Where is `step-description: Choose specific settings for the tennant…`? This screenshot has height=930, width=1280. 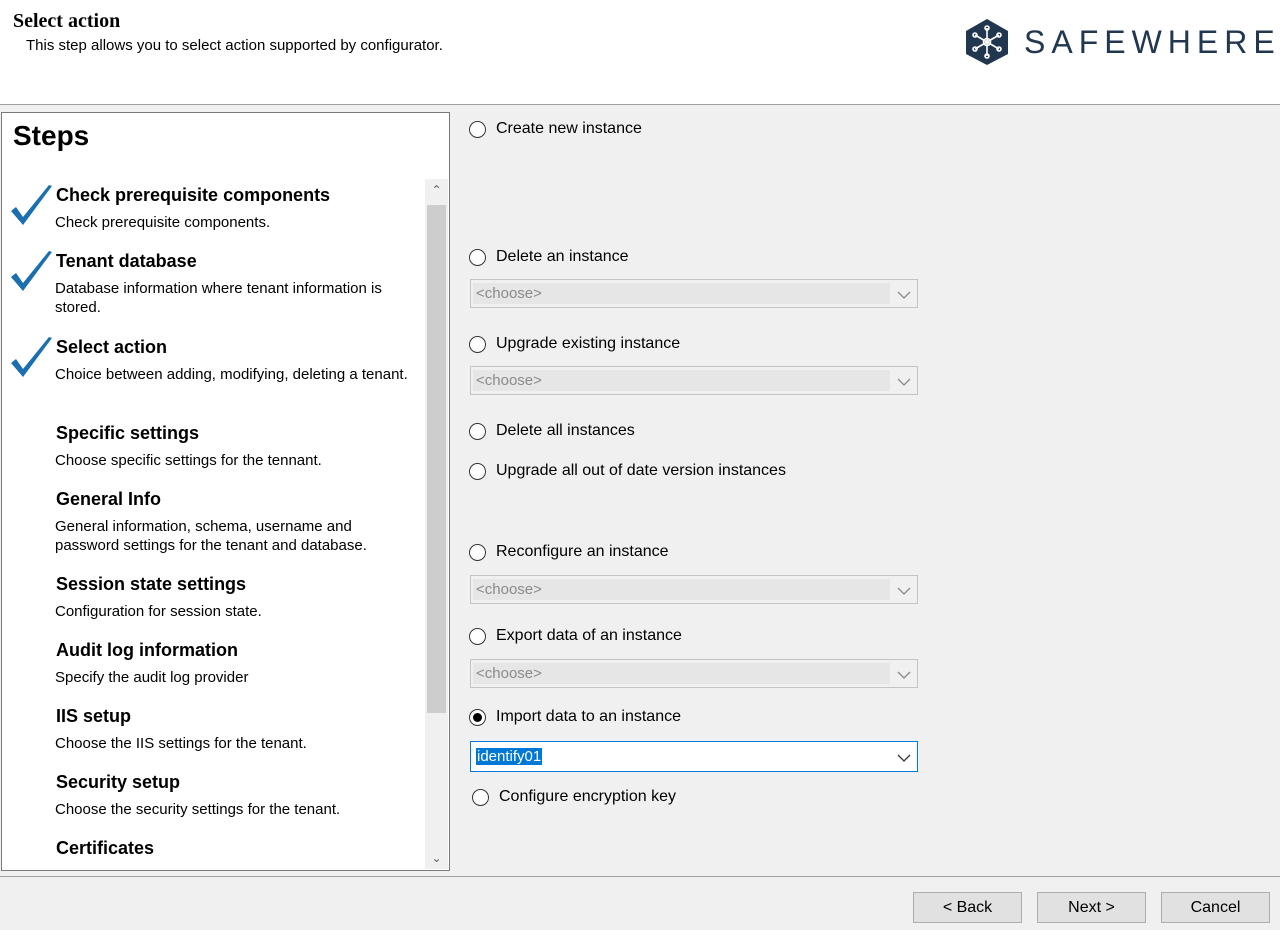 step-description: Choose specific settings for the tennant… is located at coordinates (188, 460).